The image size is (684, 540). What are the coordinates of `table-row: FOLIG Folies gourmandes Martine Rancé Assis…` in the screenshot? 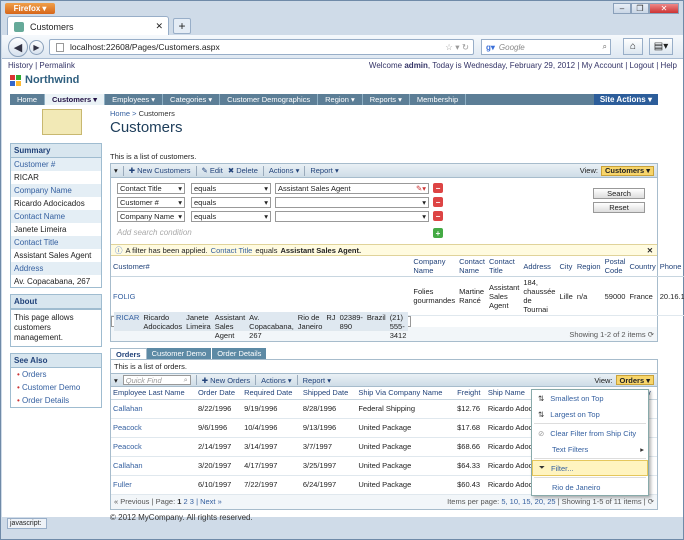 It's located at (397, 296).